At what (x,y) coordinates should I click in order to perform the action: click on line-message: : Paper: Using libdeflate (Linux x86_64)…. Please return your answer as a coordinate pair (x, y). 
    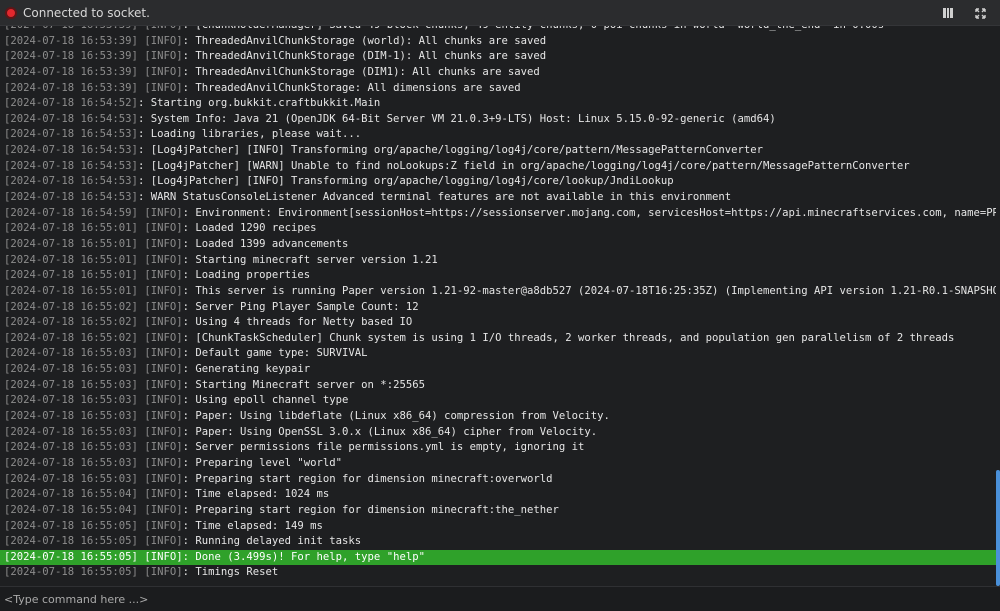
    Looking at the image, I should click on (396, 416).